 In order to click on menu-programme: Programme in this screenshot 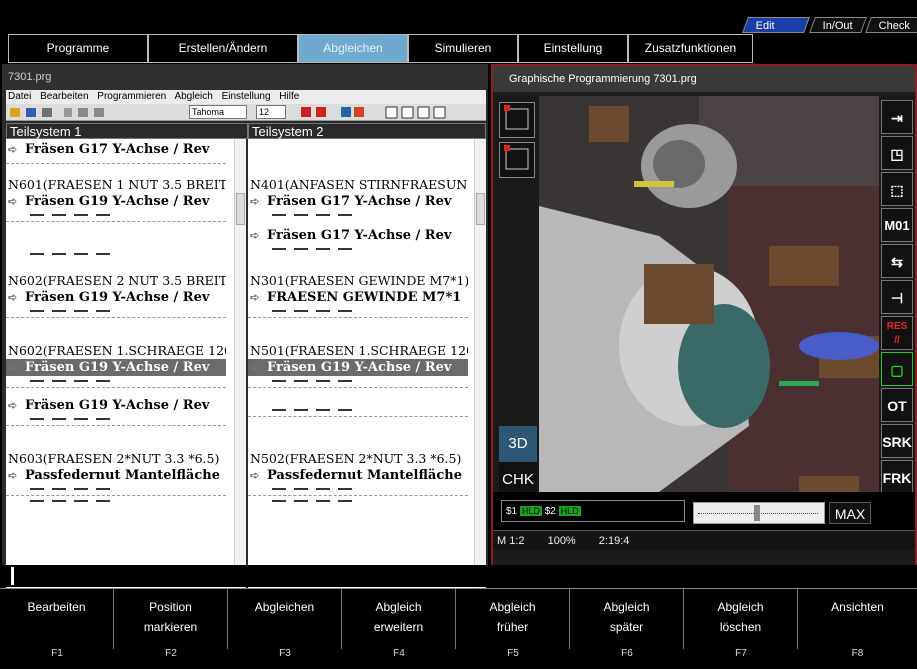, I will do `click(78, 48)`.